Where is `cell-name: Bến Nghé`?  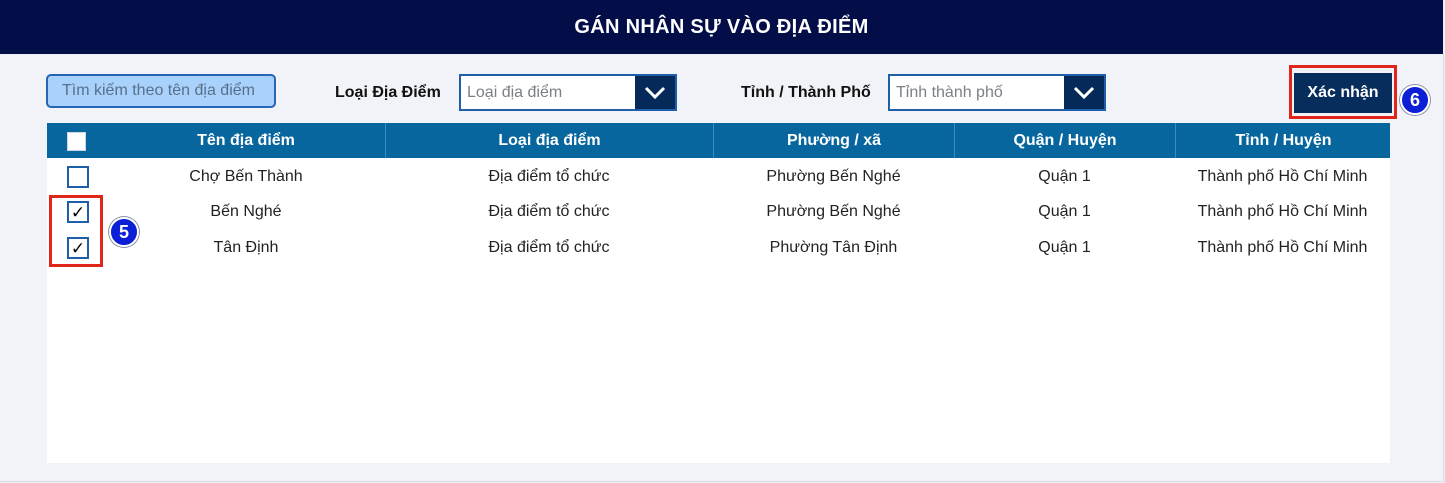
cell-name: Bến Nghé is located at coordinates (246, 211).